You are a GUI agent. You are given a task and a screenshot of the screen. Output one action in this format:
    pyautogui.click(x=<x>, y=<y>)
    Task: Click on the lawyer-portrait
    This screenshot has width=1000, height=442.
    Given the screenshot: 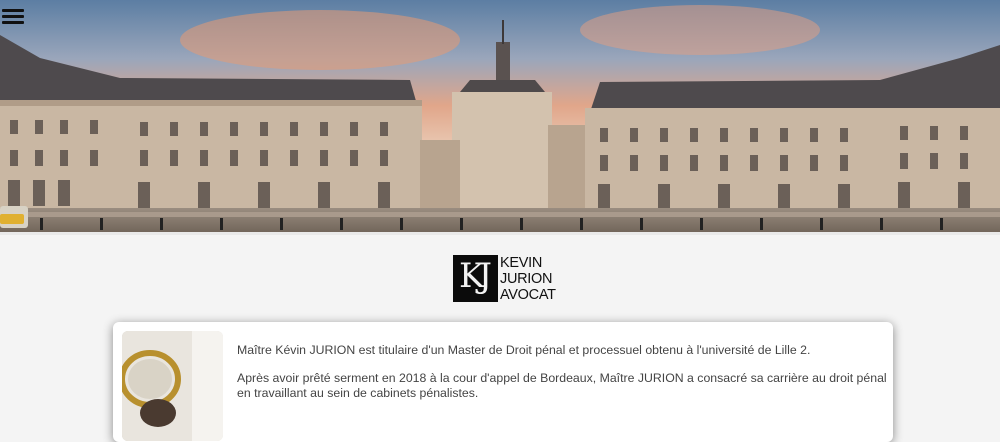 What is the action you would take?
    pyautogui.click(x=172, y=386)
    